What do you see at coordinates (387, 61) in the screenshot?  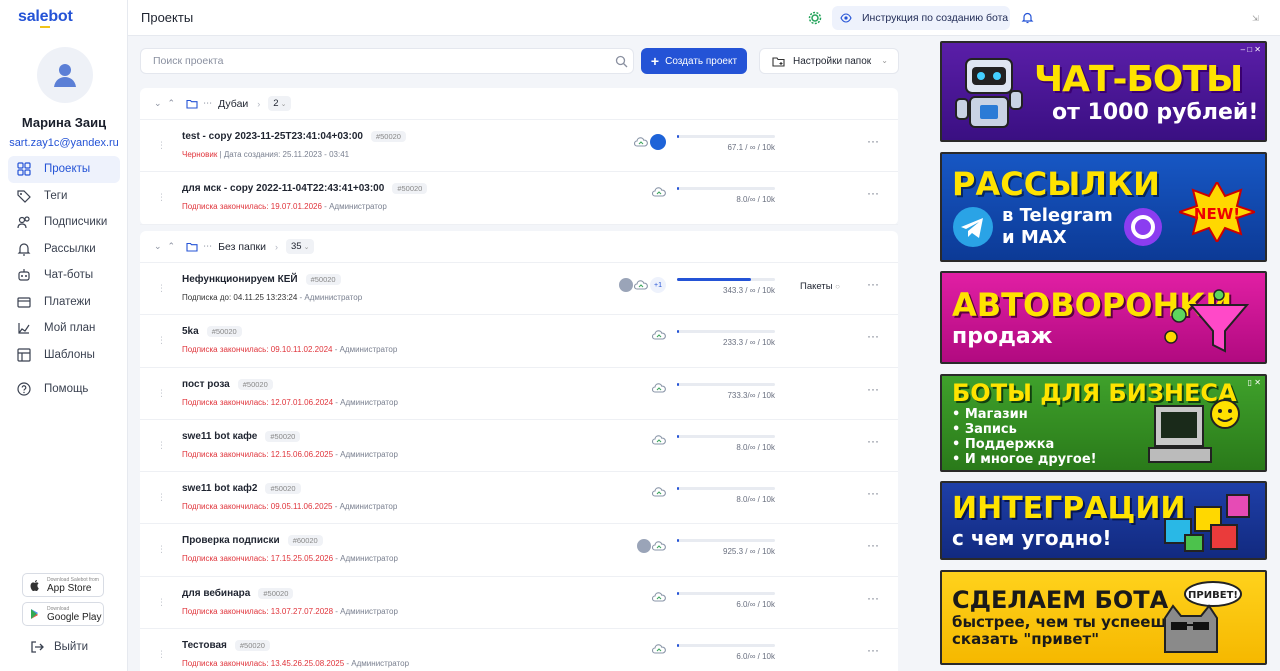 I see `search-input: Поиск проекта` at bounding box center [387, 61].